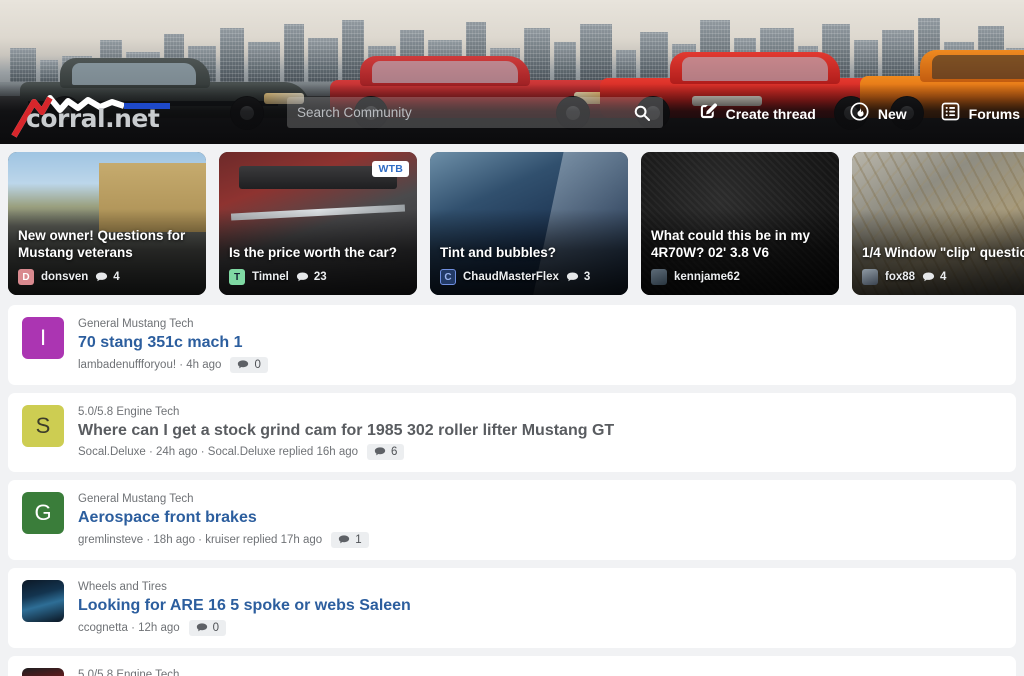 Image resolution: width=1024 pixels, height=676 pixels. What do you see at coordinates (892, 114) in the screenshot?
I see `nav-new-label: New` at bounding box center [892, 114].